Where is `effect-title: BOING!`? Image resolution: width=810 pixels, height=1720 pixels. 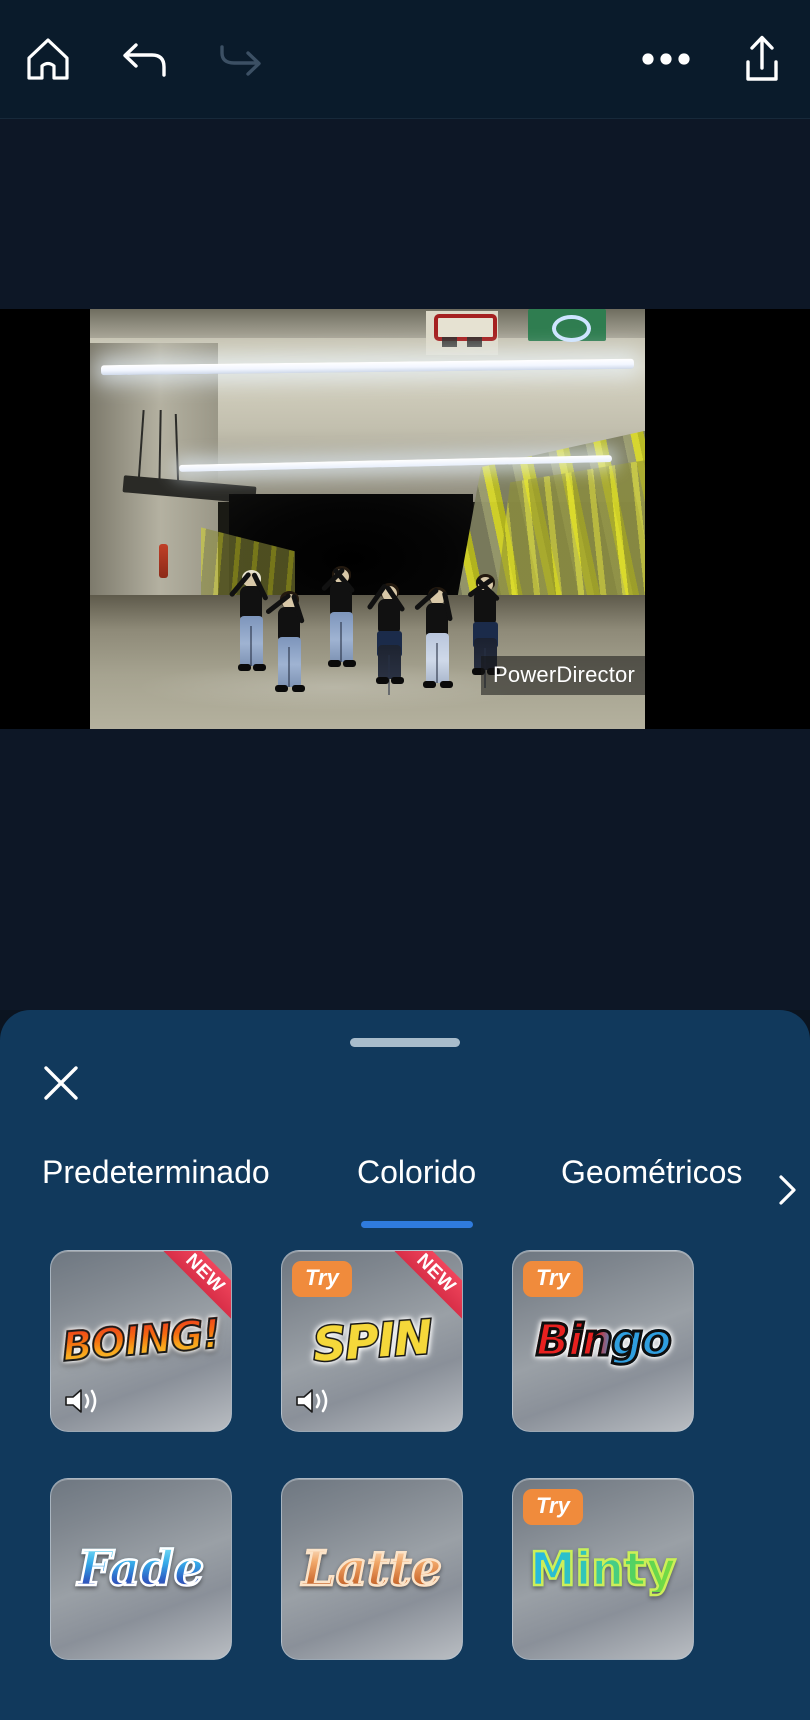
effect-title: BOING! is located at coordinates (140, 1341).